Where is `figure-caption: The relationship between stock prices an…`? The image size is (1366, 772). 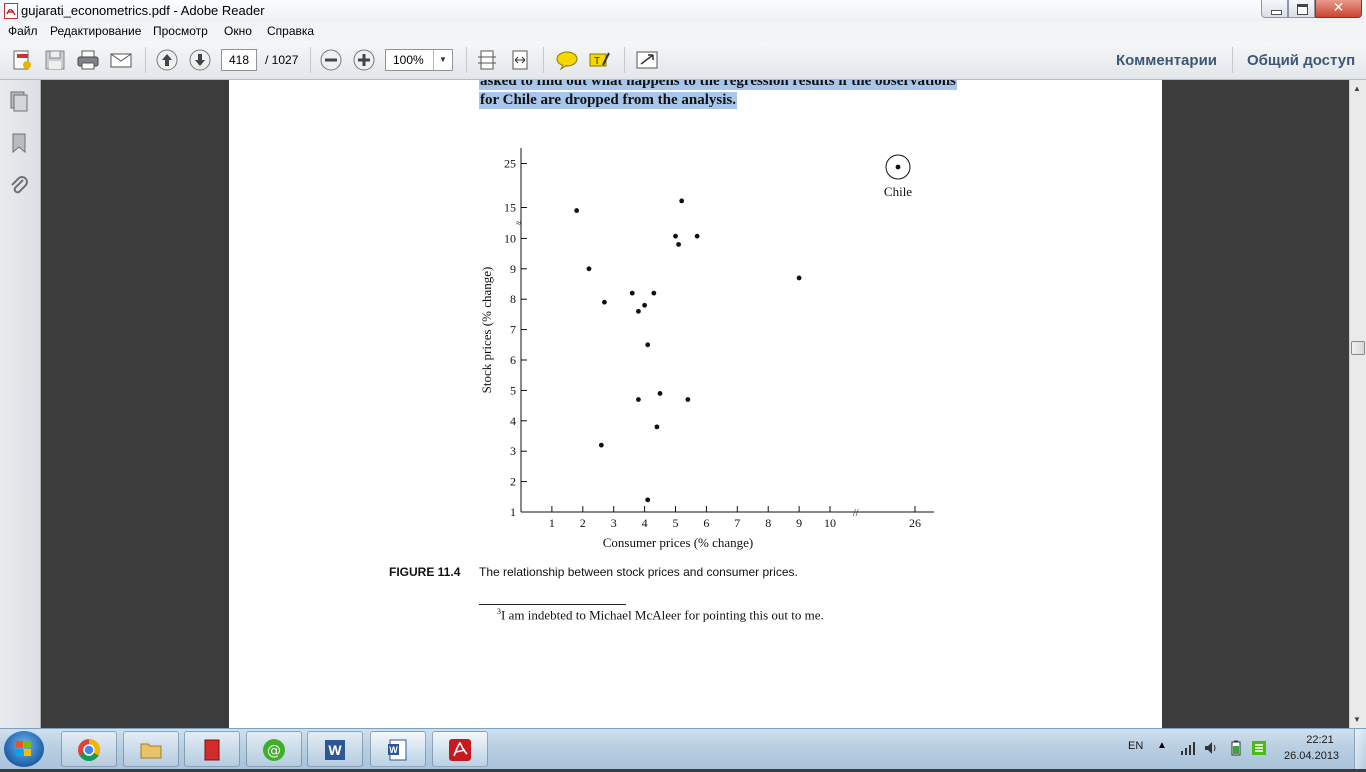
figure-caption: The relationship between stock prices an… is located at coordinates (638, 572).